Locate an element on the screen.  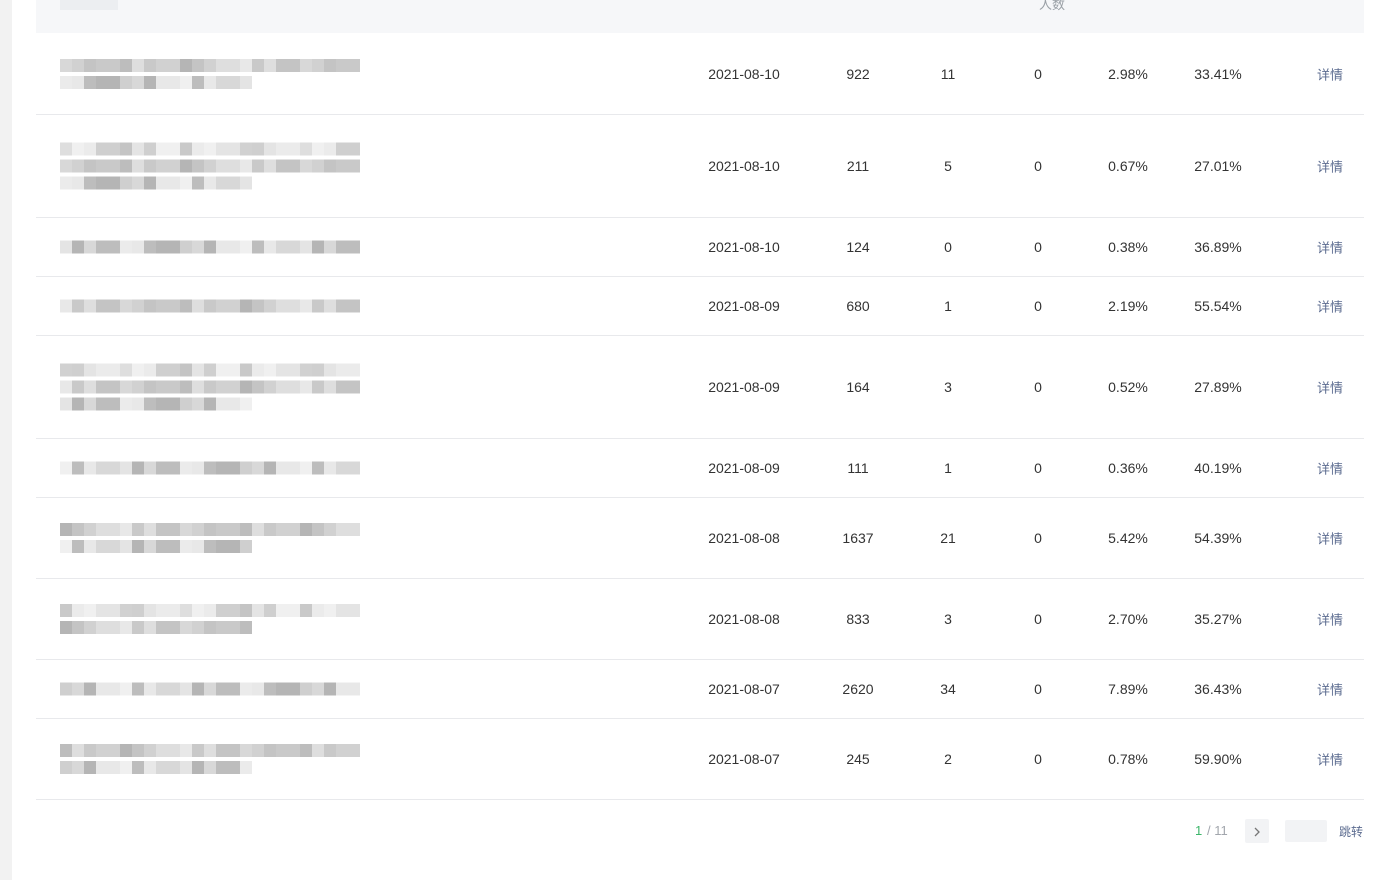
cell-value-1: 111 is located at coordinates (858, 468).